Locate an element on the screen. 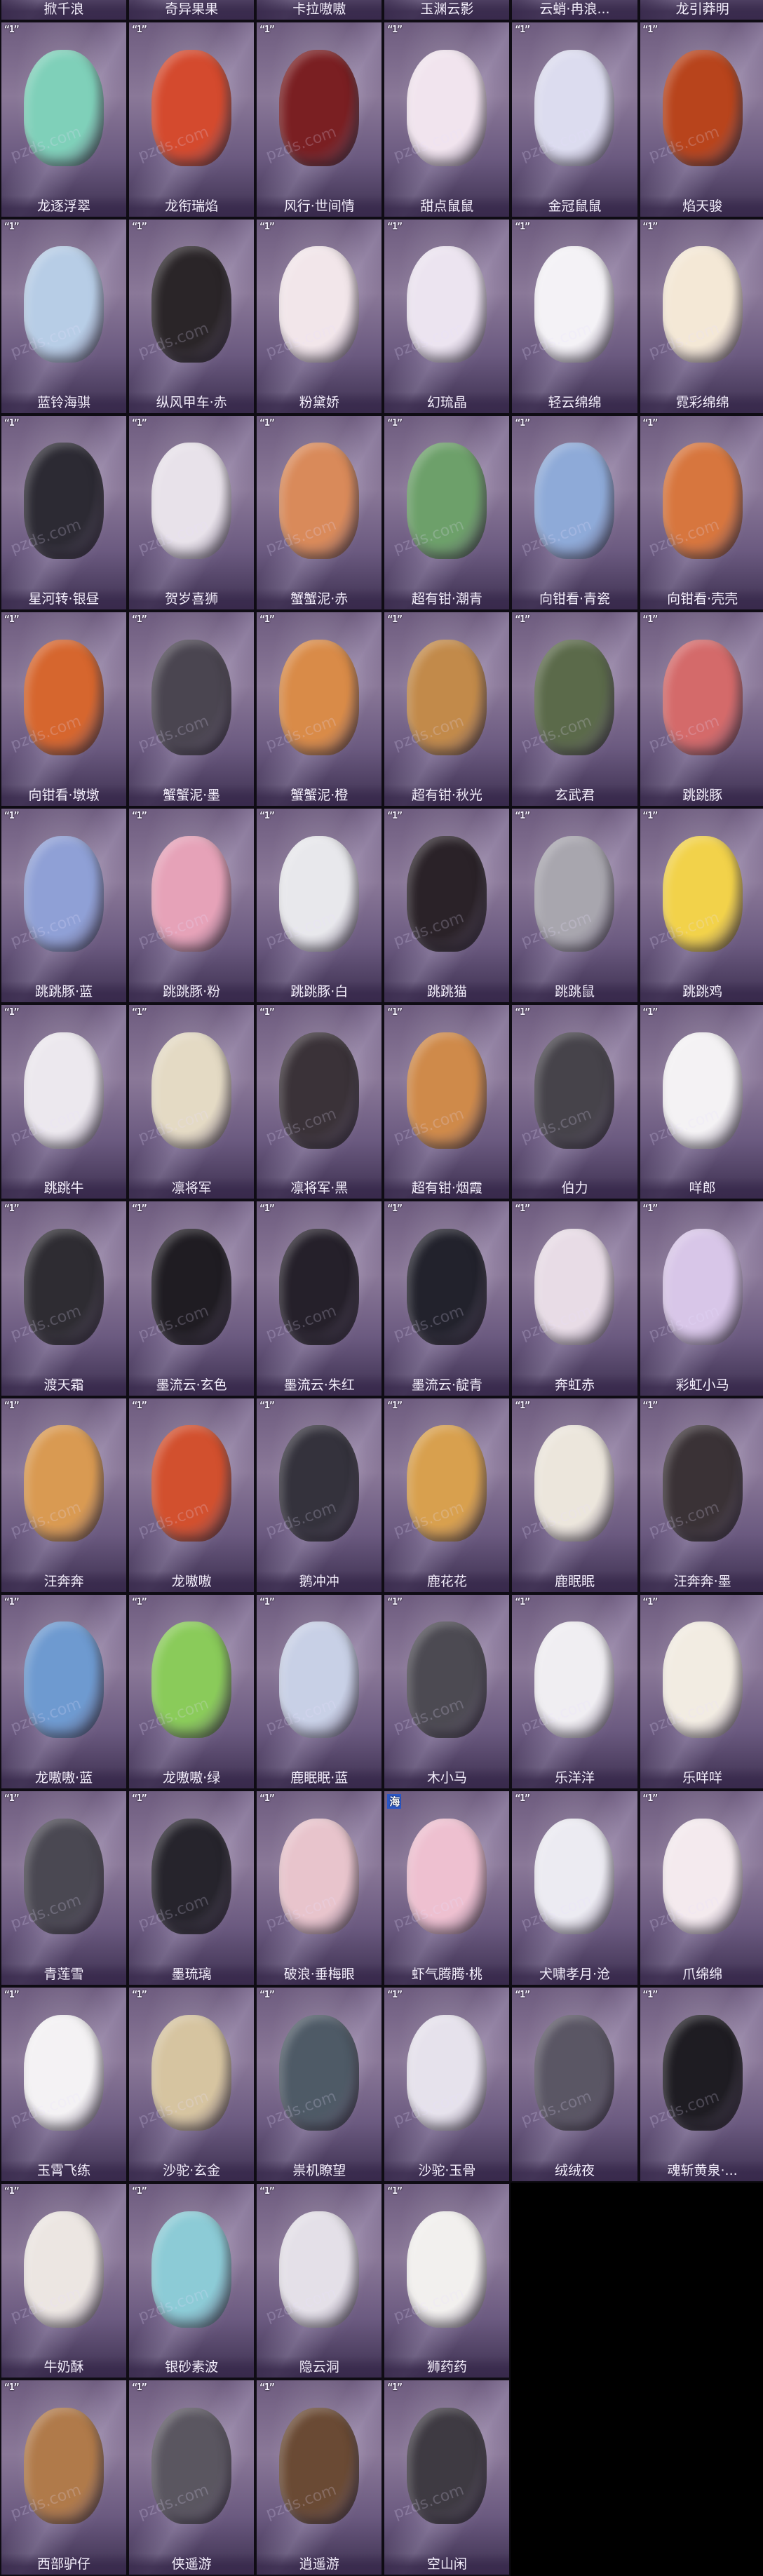 Image resolution: width=763 pixels, height=2576 pixels. mount-card: pzds.com “1” 龙衔瑞焰 is located at coordinates (192, 119).